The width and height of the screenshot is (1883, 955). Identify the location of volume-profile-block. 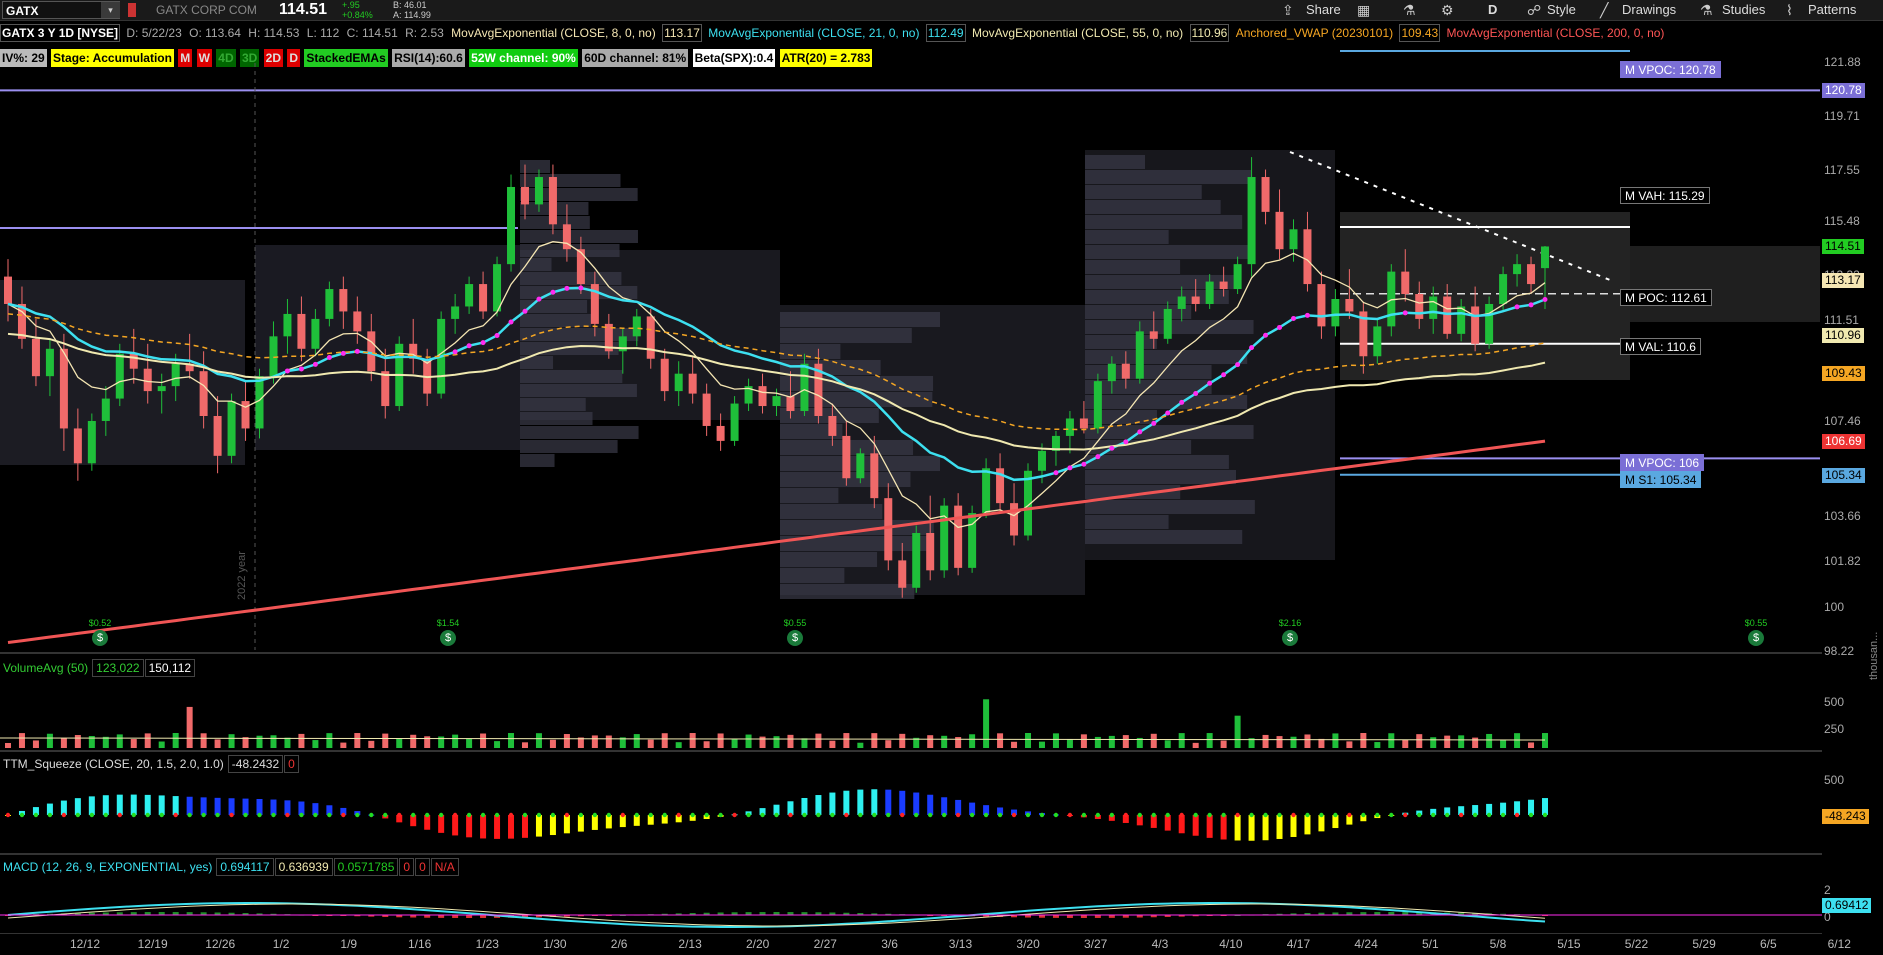
(387, 347).